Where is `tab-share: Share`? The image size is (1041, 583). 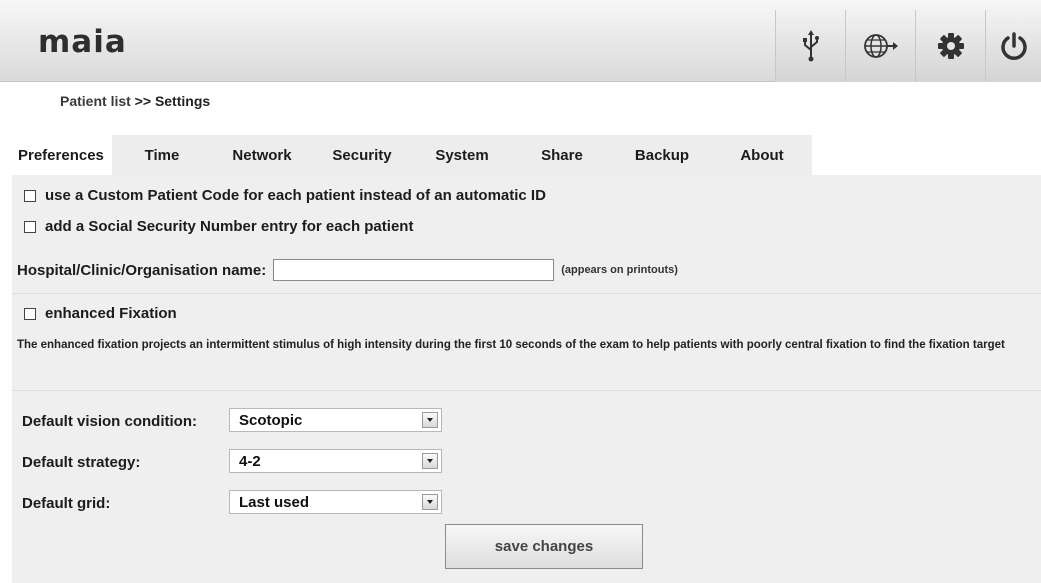
tab-share: Share is located at coordinates (562, 155).